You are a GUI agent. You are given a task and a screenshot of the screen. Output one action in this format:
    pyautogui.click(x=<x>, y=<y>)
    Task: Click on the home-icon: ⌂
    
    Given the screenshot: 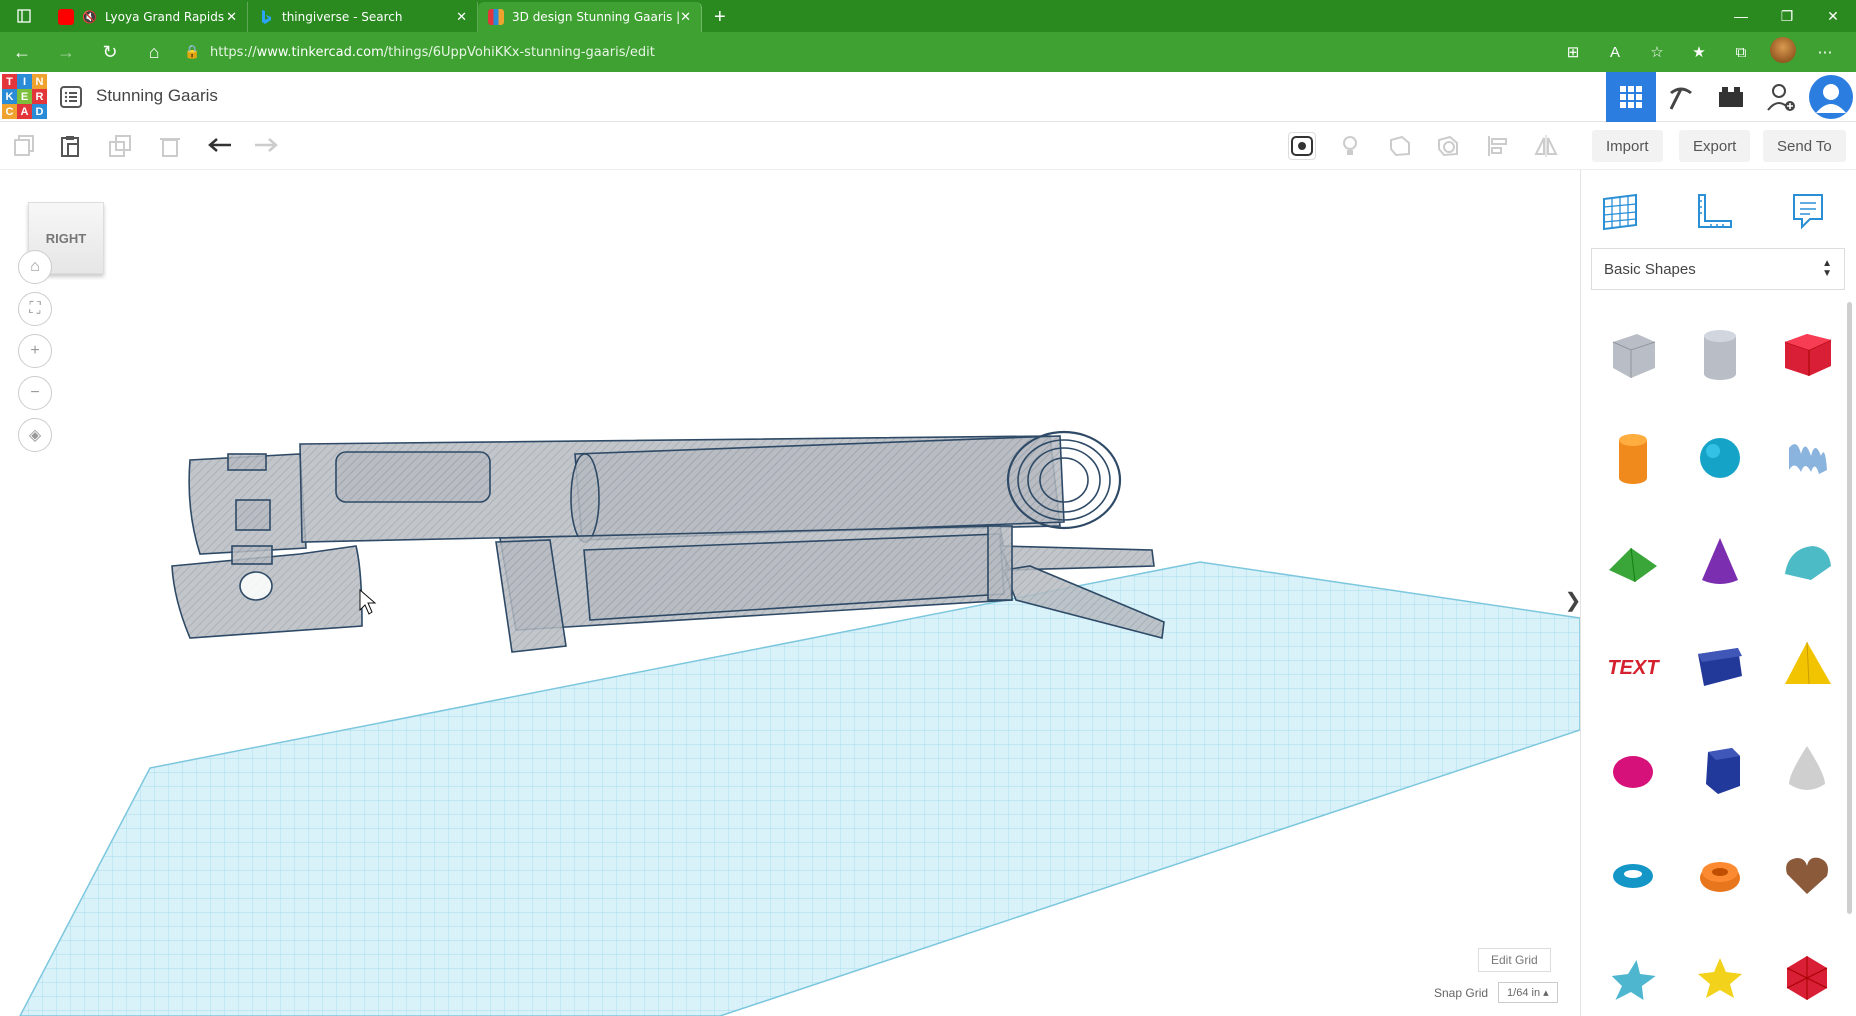 What is the action you would take?
    pyautogui.click(x=154, y=52)
    